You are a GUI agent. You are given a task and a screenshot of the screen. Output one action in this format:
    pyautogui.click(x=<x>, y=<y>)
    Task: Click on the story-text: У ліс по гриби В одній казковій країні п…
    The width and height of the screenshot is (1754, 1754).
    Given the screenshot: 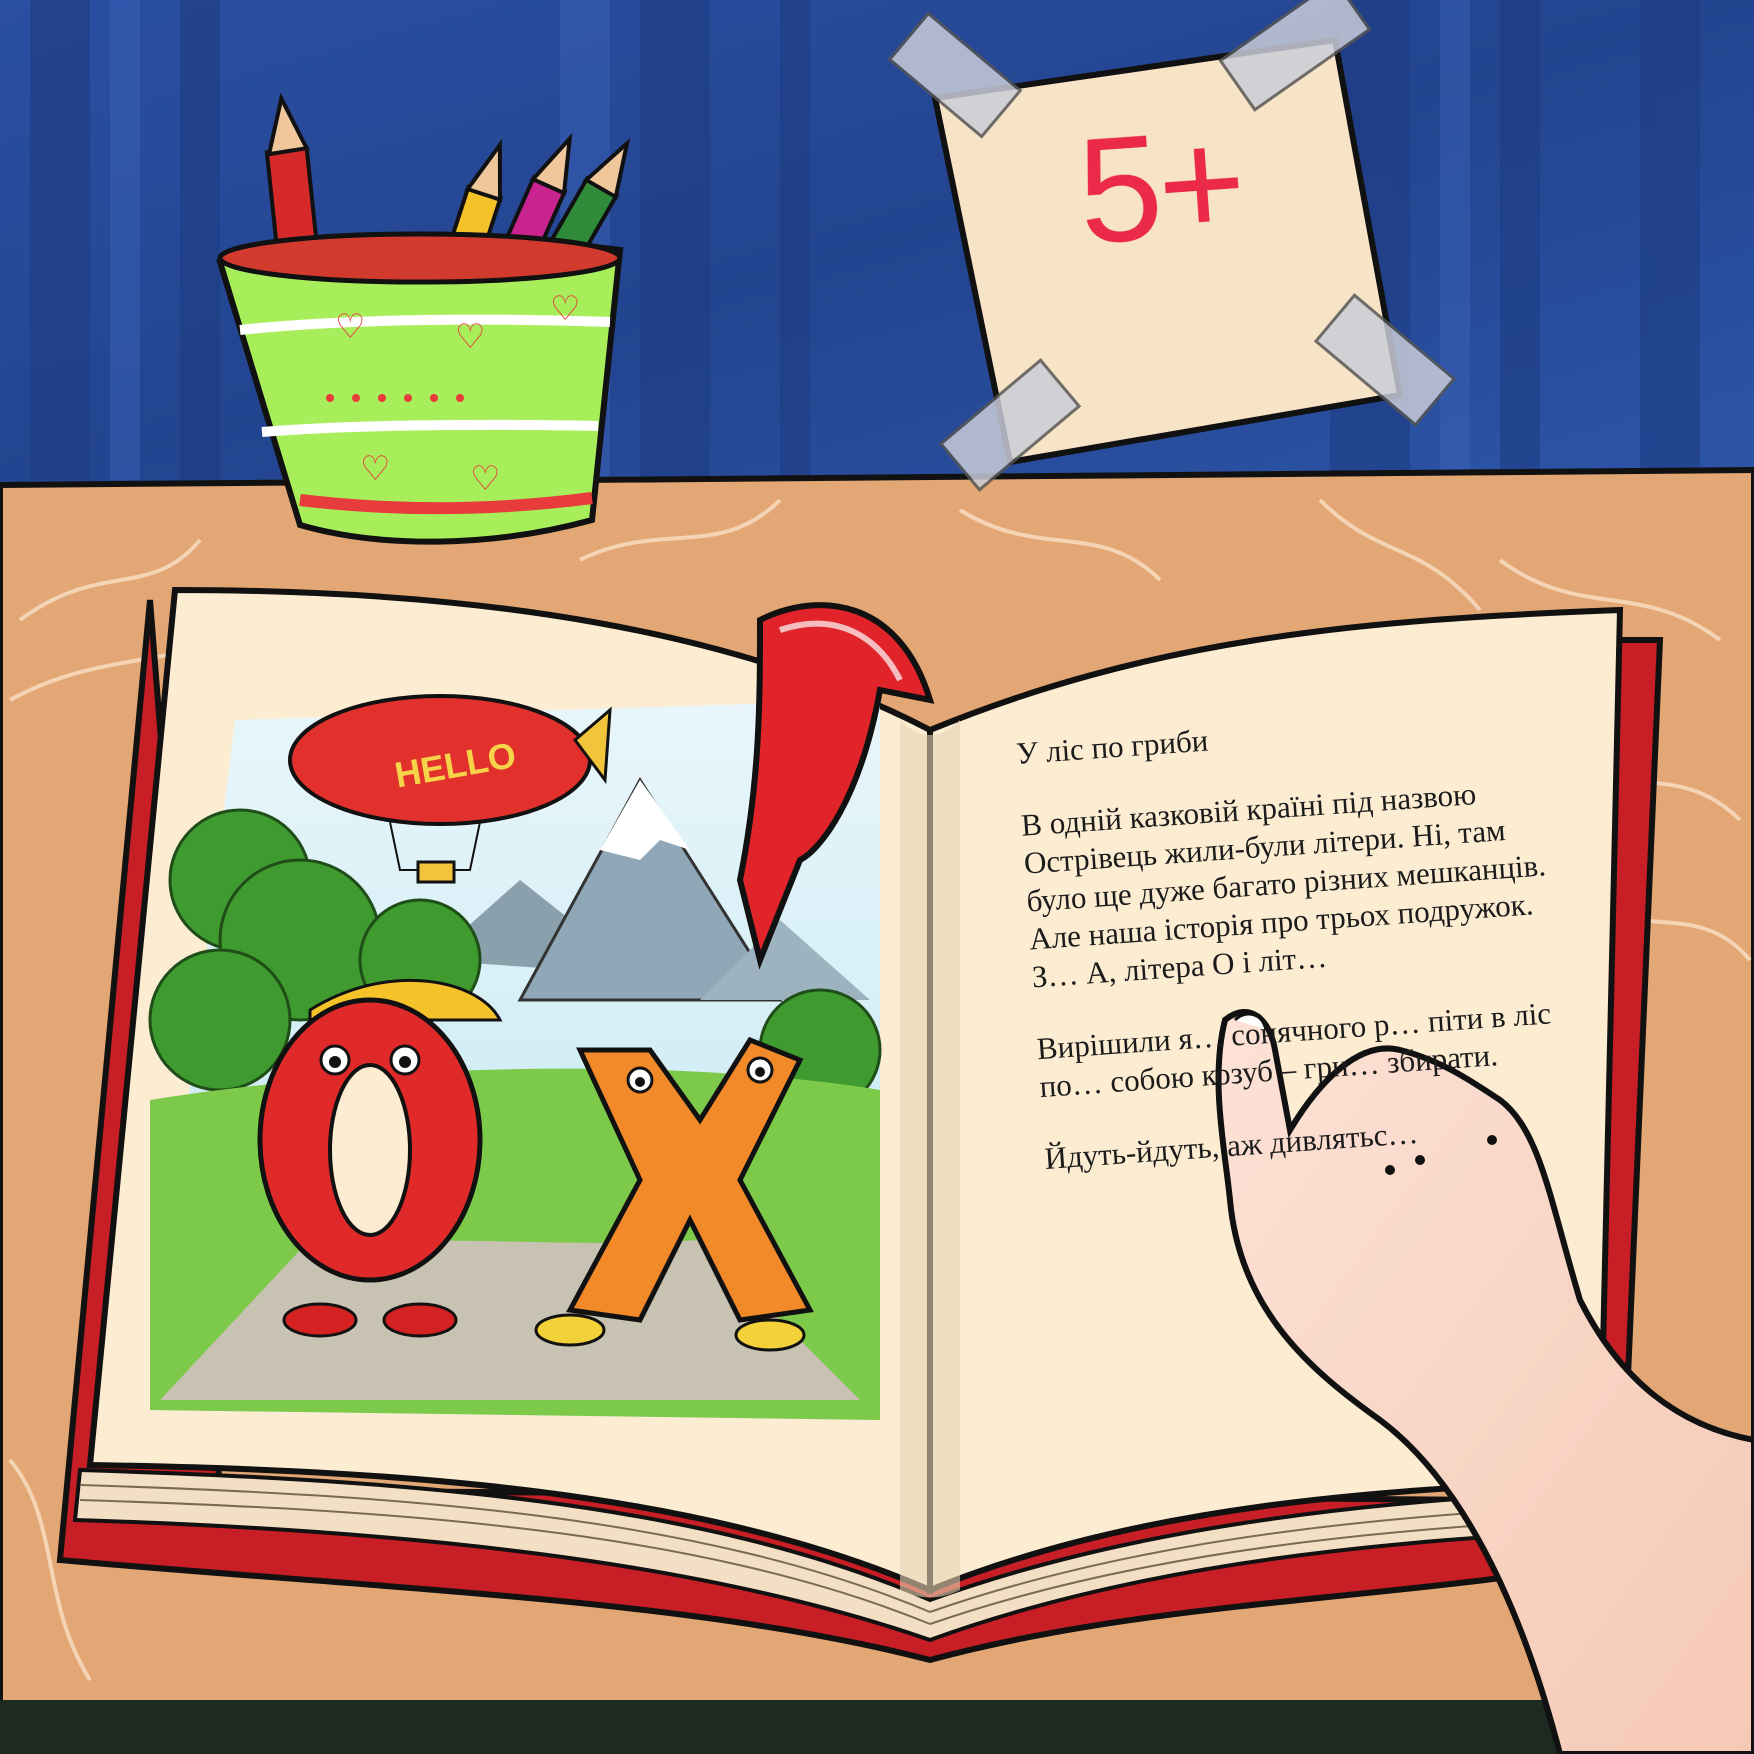 What is the action you would take?
    pyautogui.click(x=1311, y=1065)
    